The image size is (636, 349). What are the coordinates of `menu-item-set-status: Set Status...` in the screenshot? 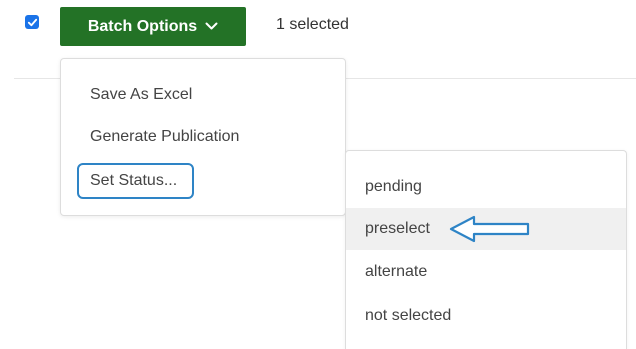 It's located at (133, 181).